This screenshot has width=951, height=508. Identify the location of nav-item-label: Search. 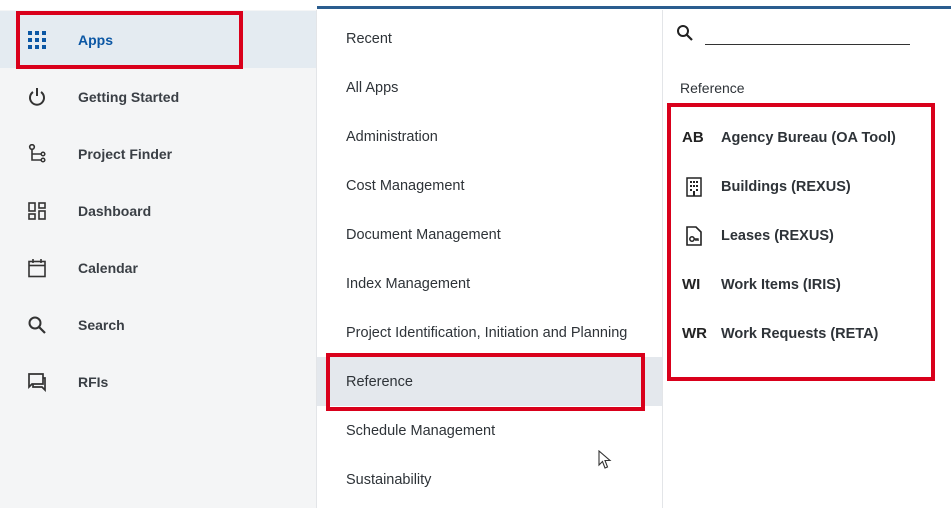
(101, 324).